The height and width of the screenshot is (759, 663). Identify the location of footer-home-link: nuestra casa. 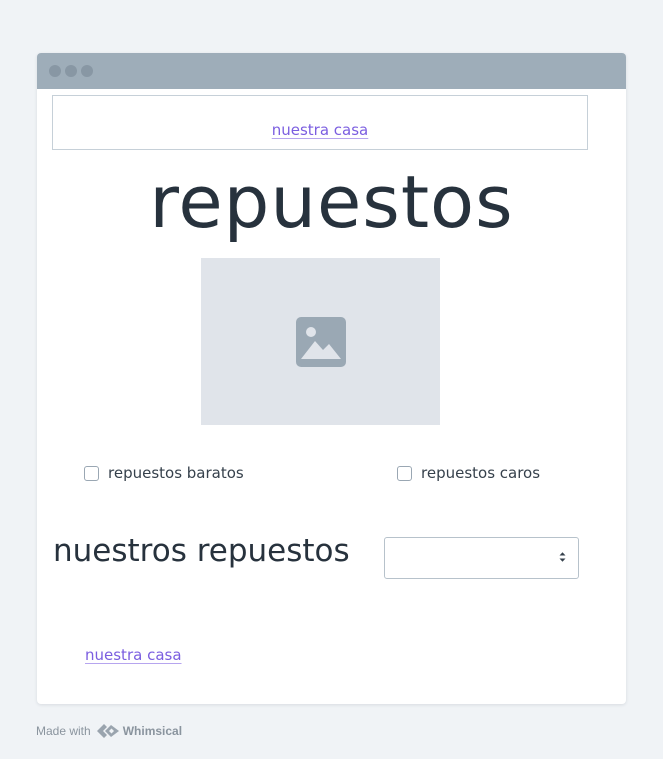
(133, 655).